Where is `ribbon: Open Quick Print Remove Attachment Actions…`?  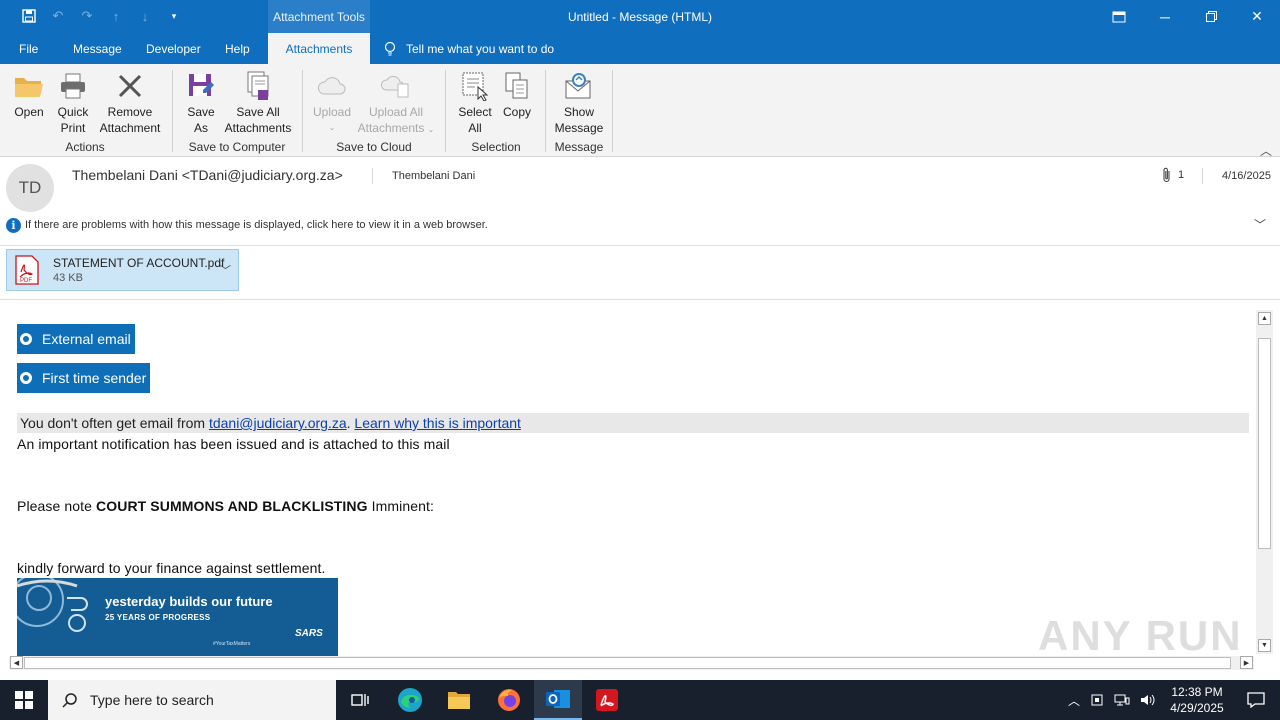
ribbon: Open Quick Print Remove Attachment Actions… is located at coordinates (640, 111).